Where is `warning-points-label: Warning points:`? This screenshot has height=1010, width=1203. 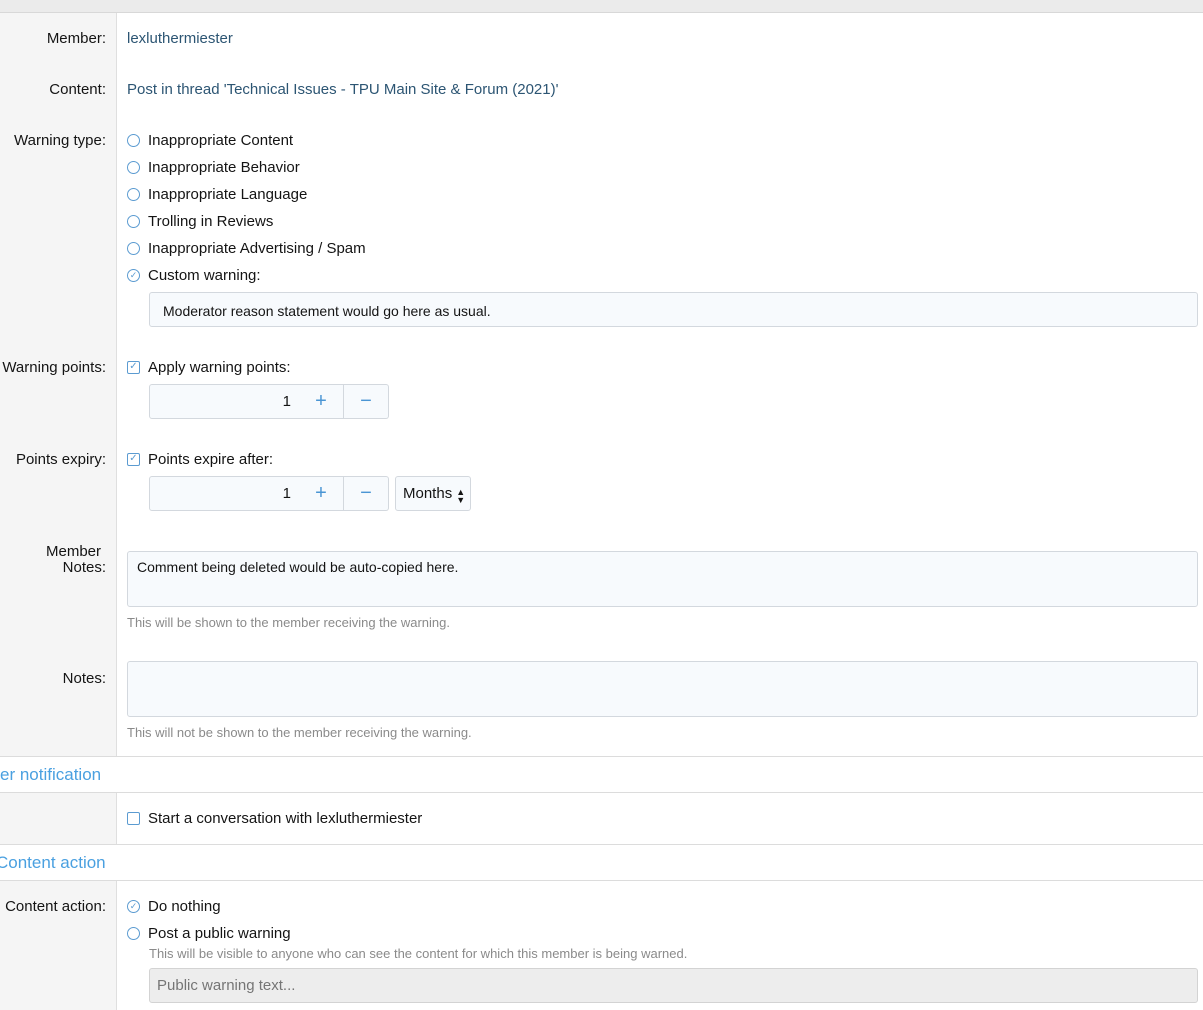
warning-points-label: Warning points: is located at coordinates (54, 367).